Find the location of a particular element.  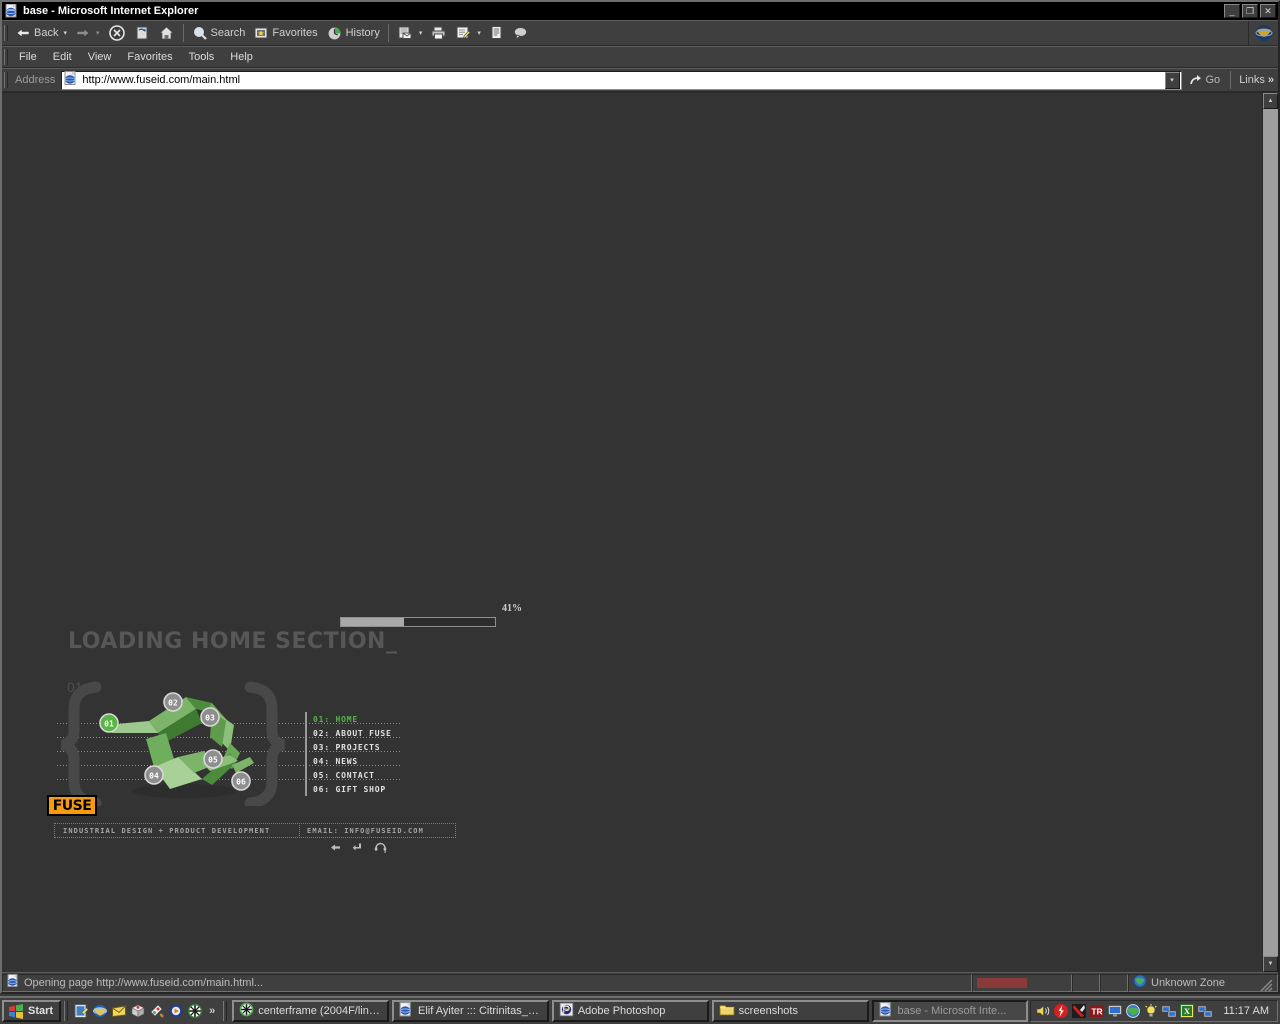

network2-icon is located at coordinates (1205, 1011).